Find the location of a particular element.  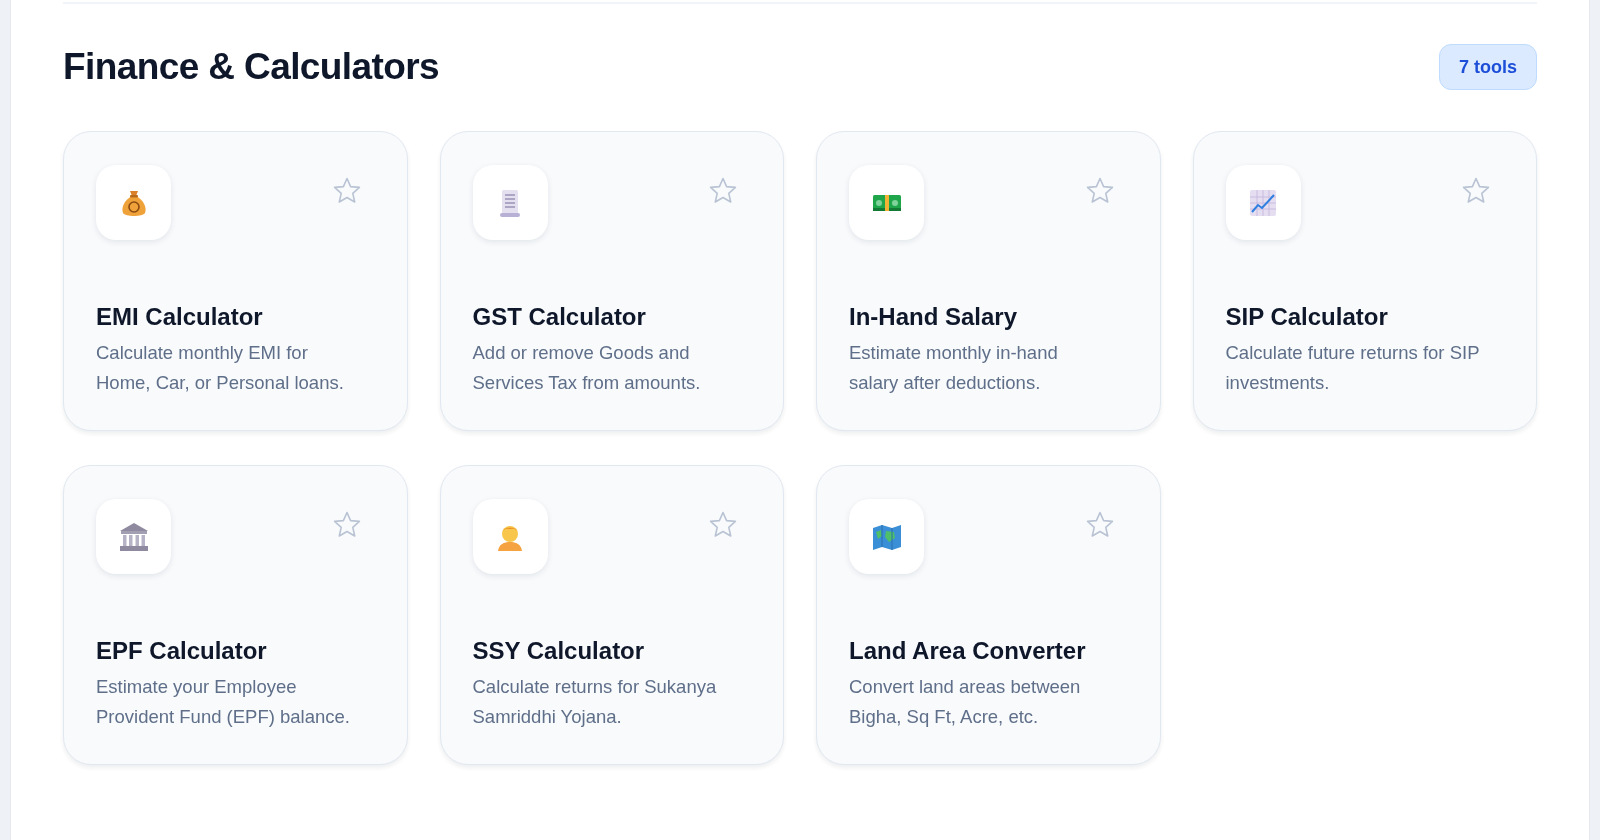

tool-description: Calculate future returns for SIP investments. is located at coordinates (1353, 368).